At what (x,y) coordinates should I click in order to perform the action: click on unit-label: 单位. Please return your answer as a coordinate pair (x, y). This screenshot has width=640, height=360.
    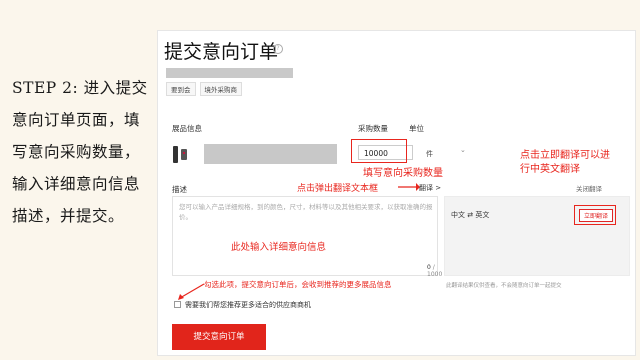
    Looking at the image, I should click on (416, 128).